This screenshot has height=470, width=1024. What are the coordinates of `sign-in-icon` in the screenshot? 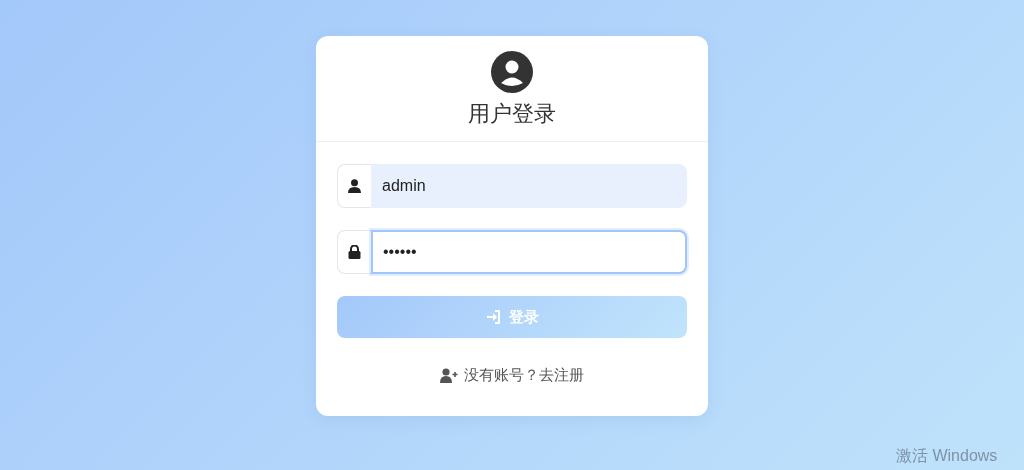 It's located at (493, 317).